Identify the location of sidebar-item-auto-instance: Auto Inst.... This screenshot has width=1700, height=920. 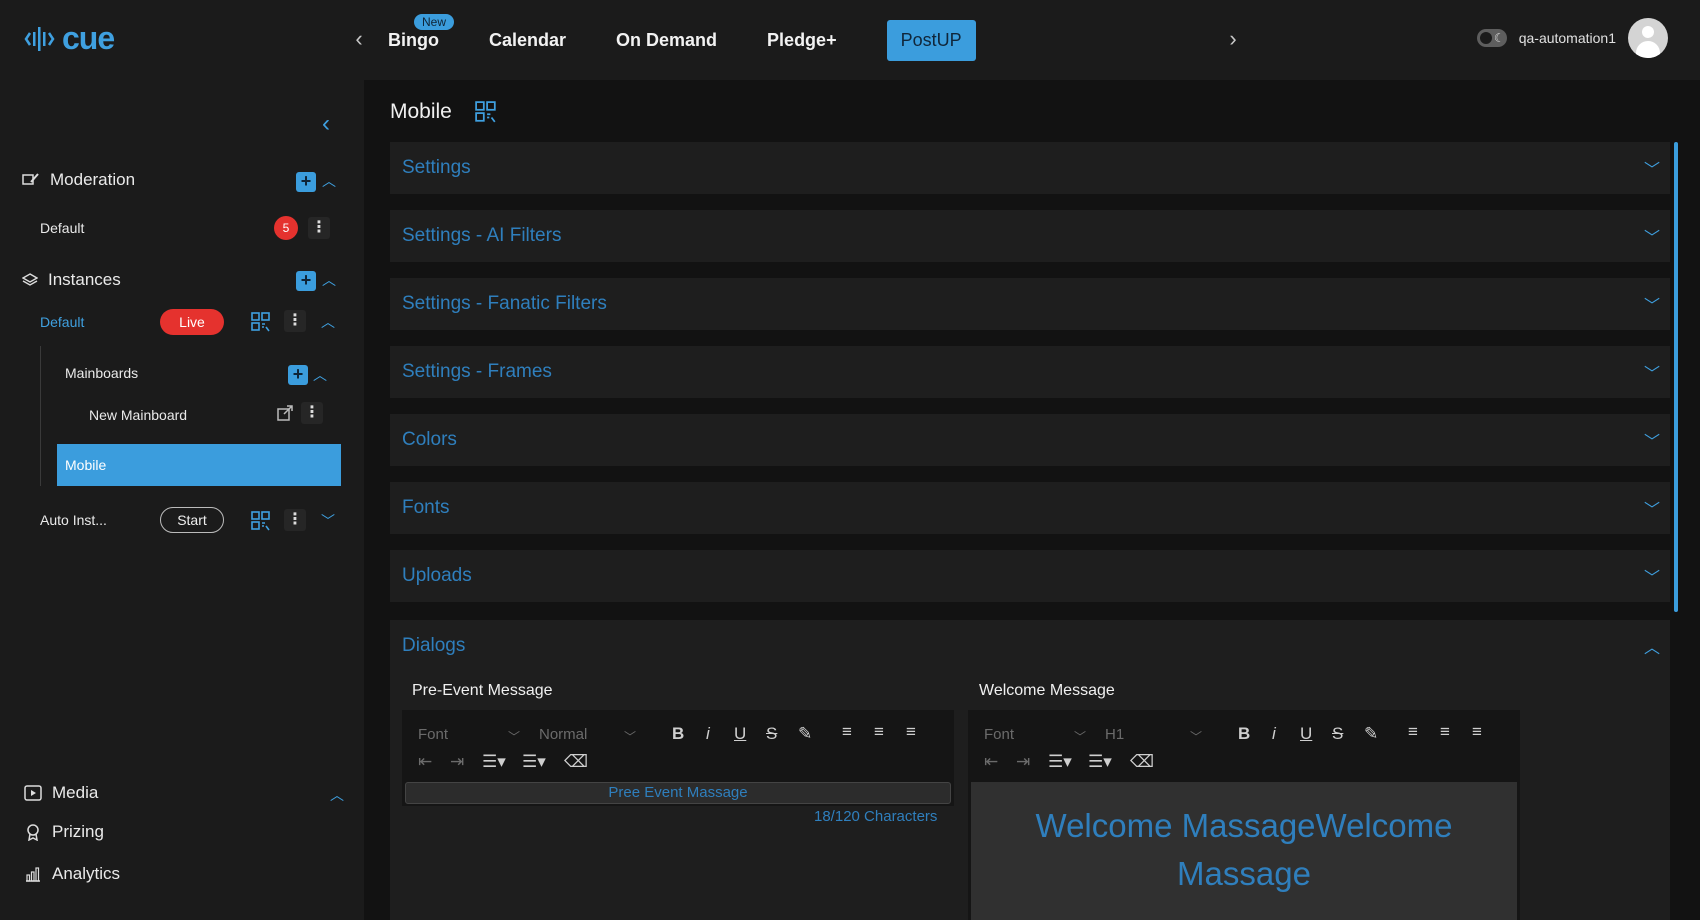
(73, 520).